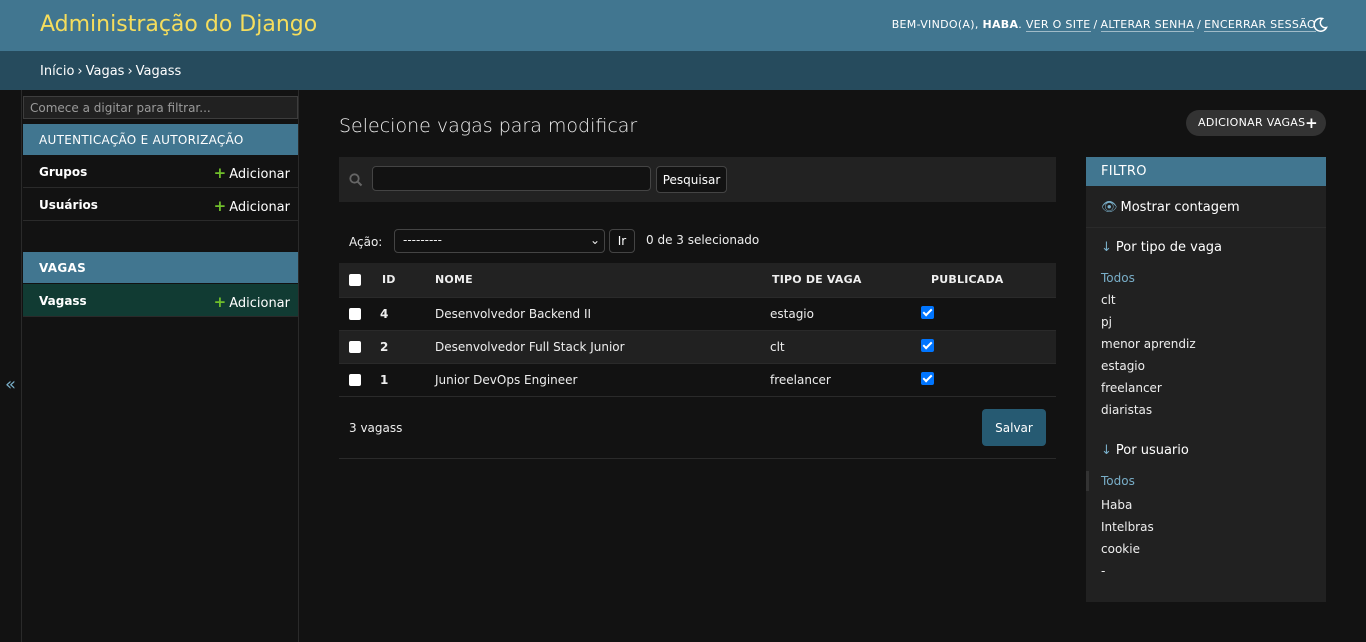 The image size is (1366, 642). What do you see at coordinates (1127, 527) in the screenshot?
I see `filter-option: Intelbras` at bounding box center [1127, 527].